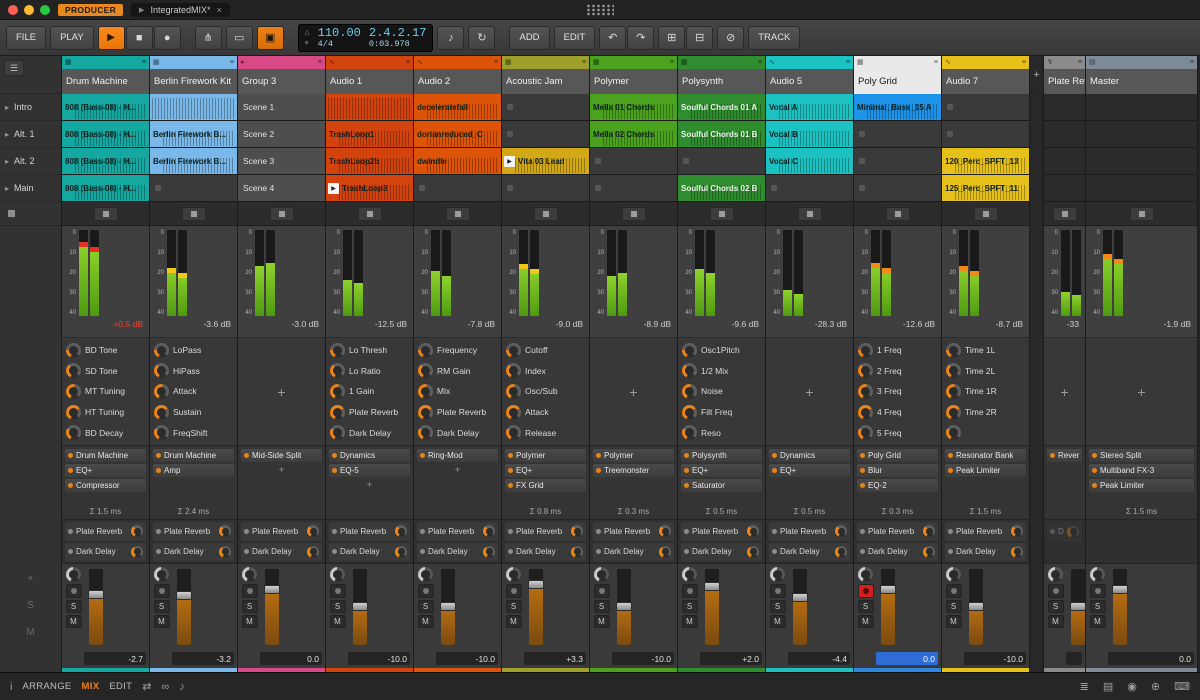  Describe the element at coordinates (819, 658) in the screenshot. I see `volume-readout: -4.4` at that location.